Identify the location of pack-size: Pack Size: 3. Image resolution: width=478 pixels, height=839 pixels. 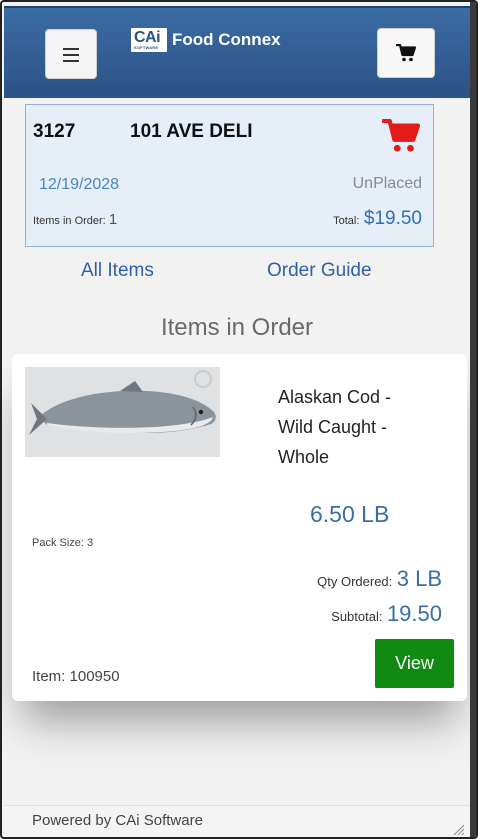
(63, 543).